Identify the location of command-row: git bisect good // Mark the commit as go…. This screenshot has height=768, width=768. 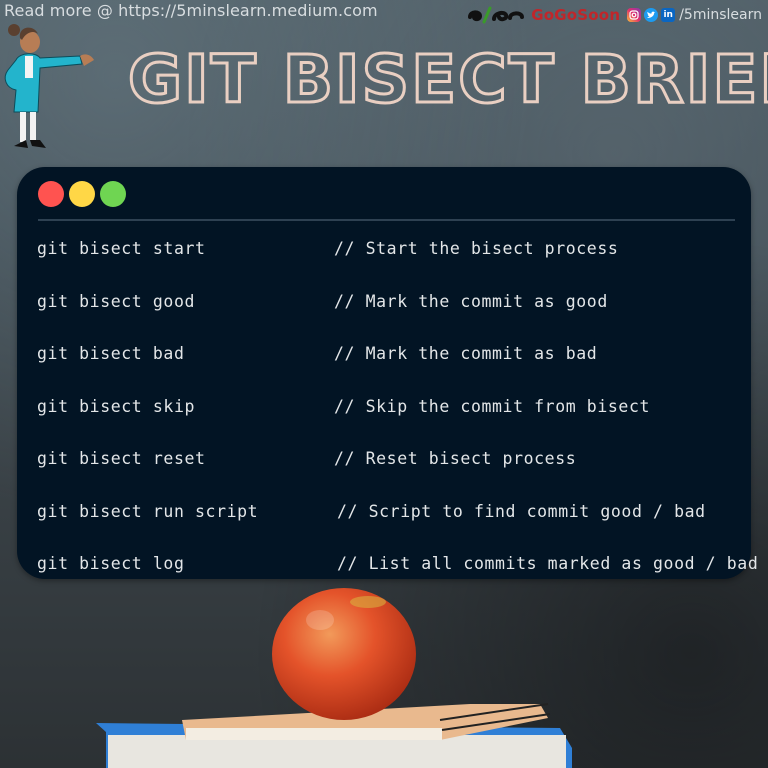
(389, 314).